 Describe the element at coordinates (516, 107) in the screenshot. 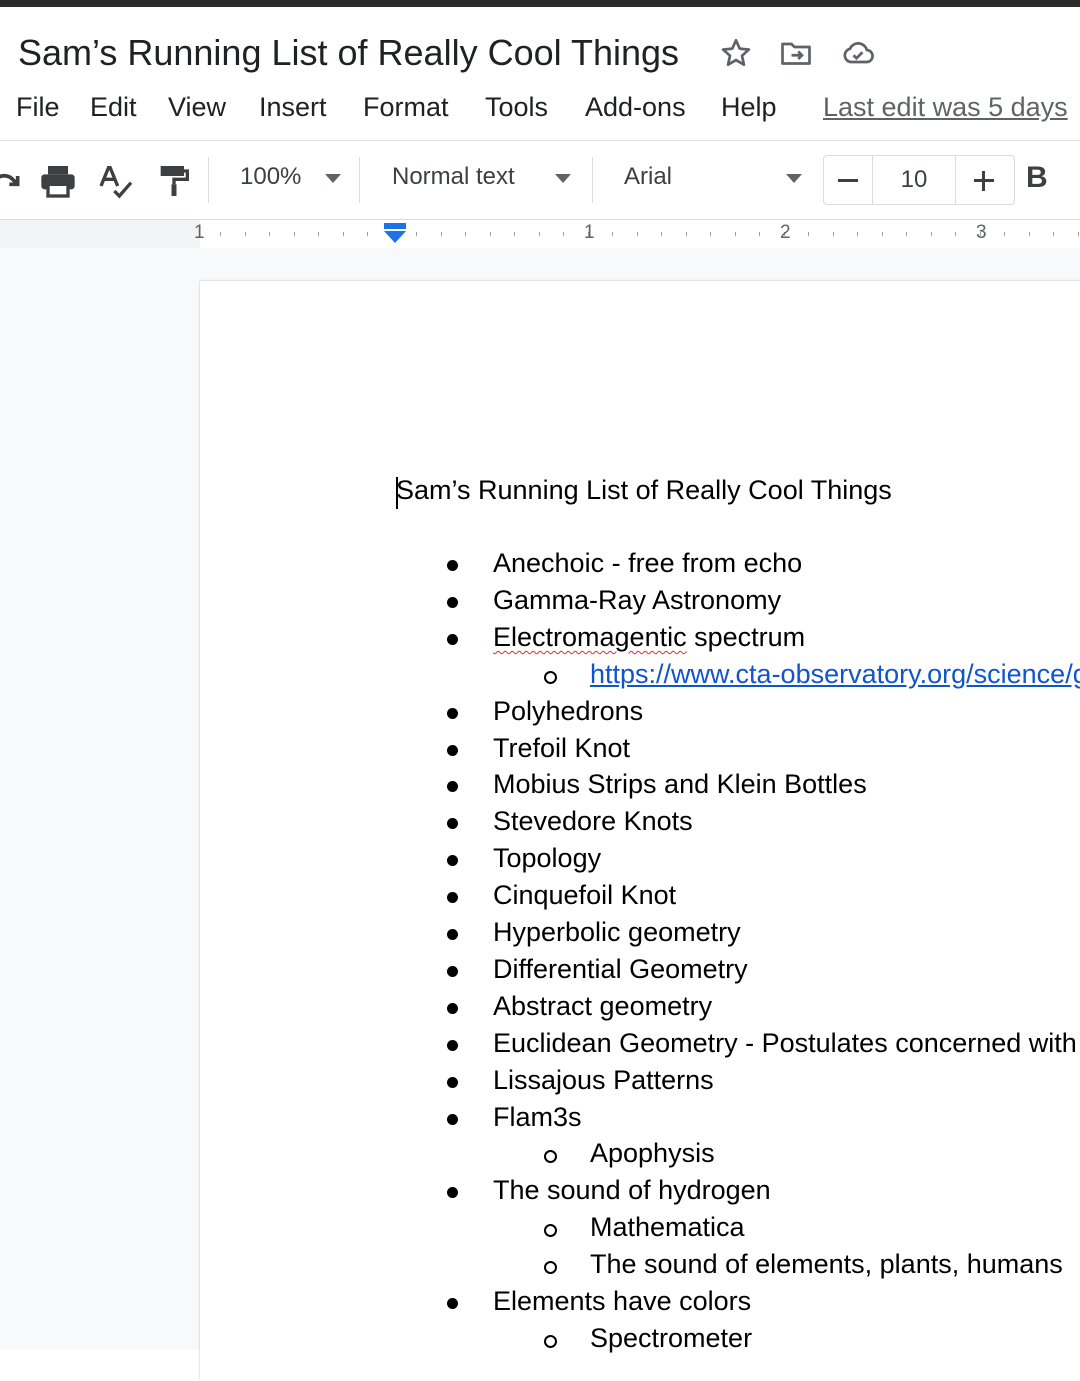

I see `menu-tools: Tools` at that location.